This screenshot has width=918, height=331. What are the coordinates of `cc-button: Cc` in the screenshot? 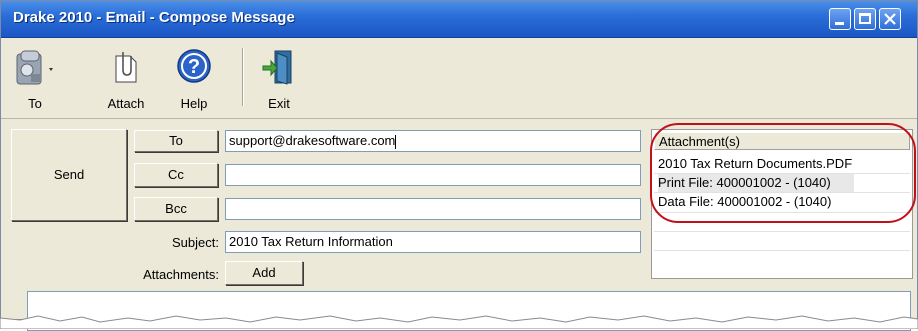 It's located at (176, 175).